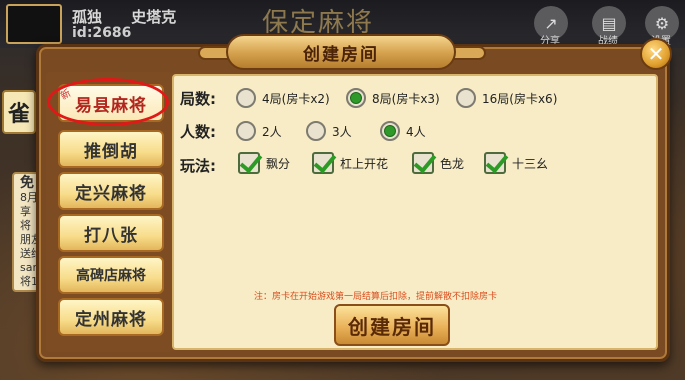 The image size is (685, 380). I want to click on rule-option-label: 十三幺, so click(530, 163).